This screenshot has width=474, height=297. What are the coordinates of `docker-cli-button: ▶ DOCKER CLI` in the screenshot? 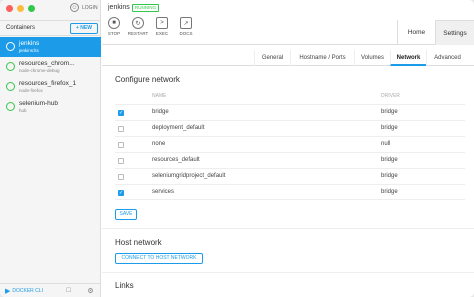 It's located at (24, 291).